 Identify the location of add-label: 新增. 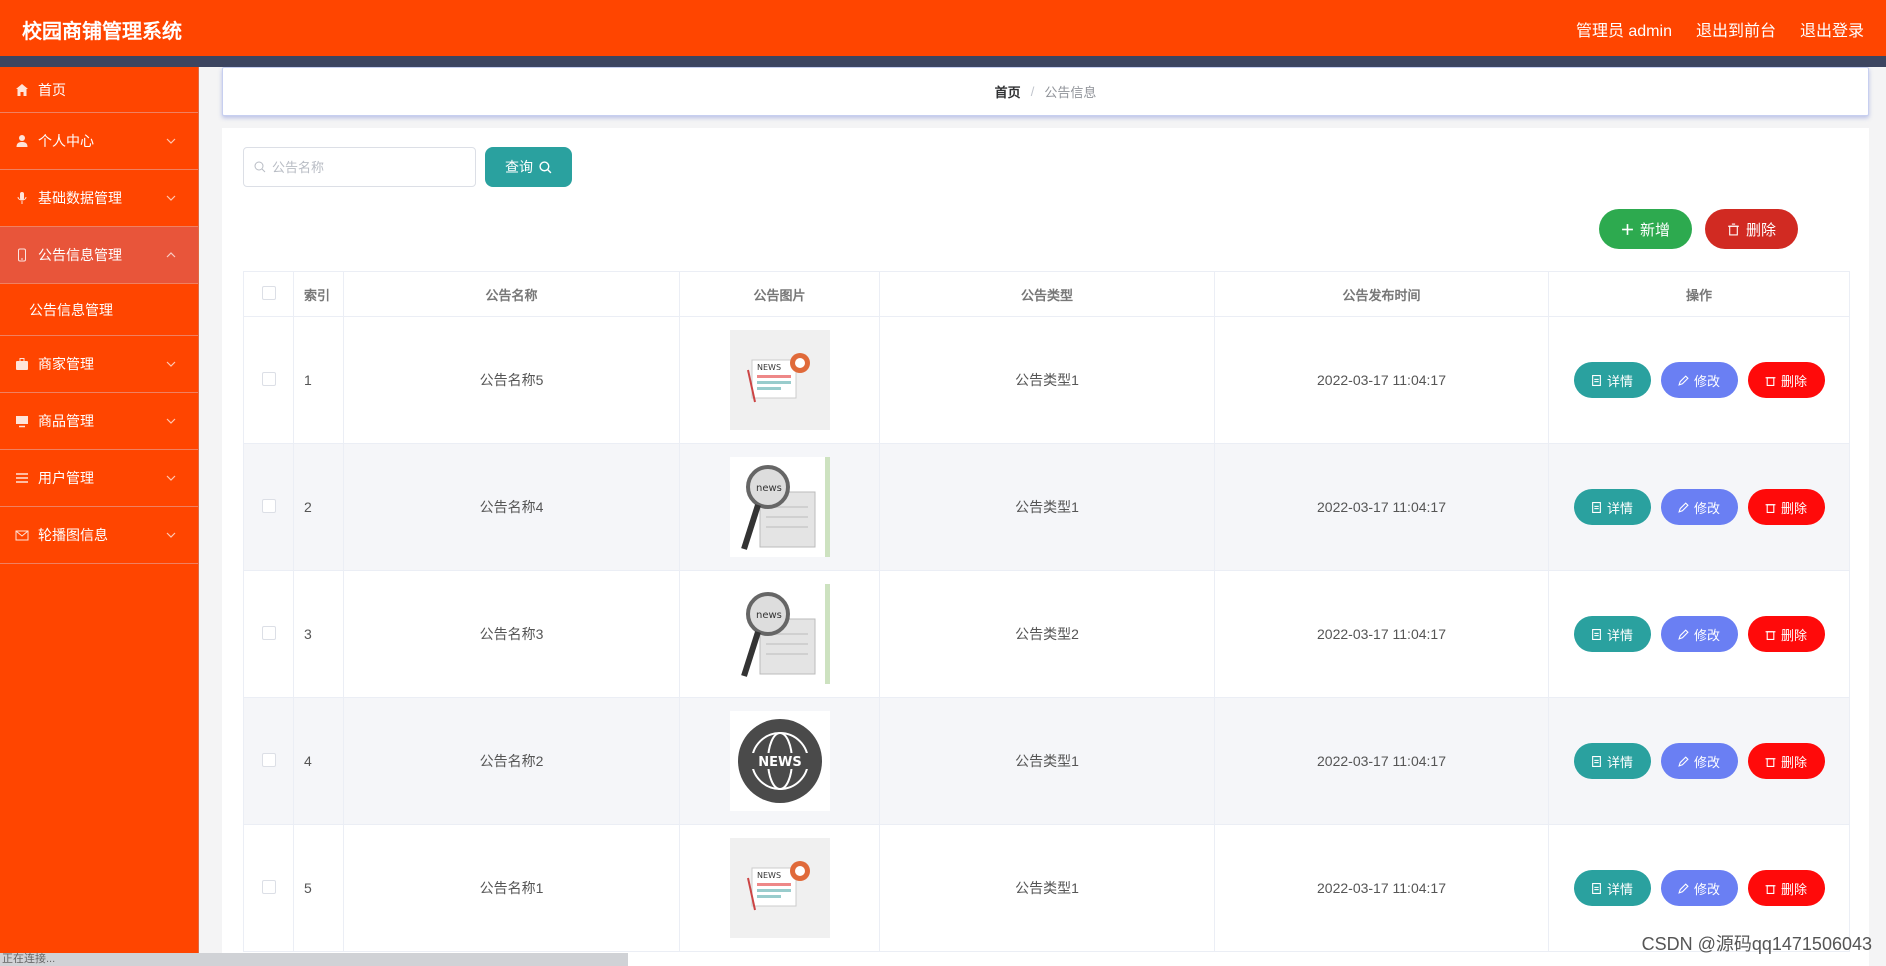
(1654, 230).